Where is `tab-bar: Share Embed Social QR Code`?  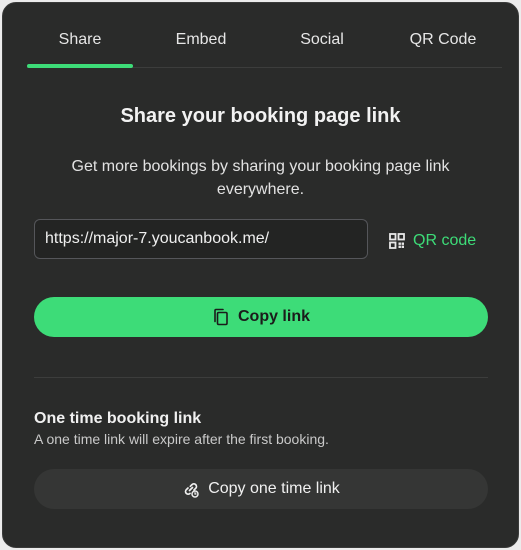
tab-bar: Share Embed Social QR Code is located at coordinates (264, 35).